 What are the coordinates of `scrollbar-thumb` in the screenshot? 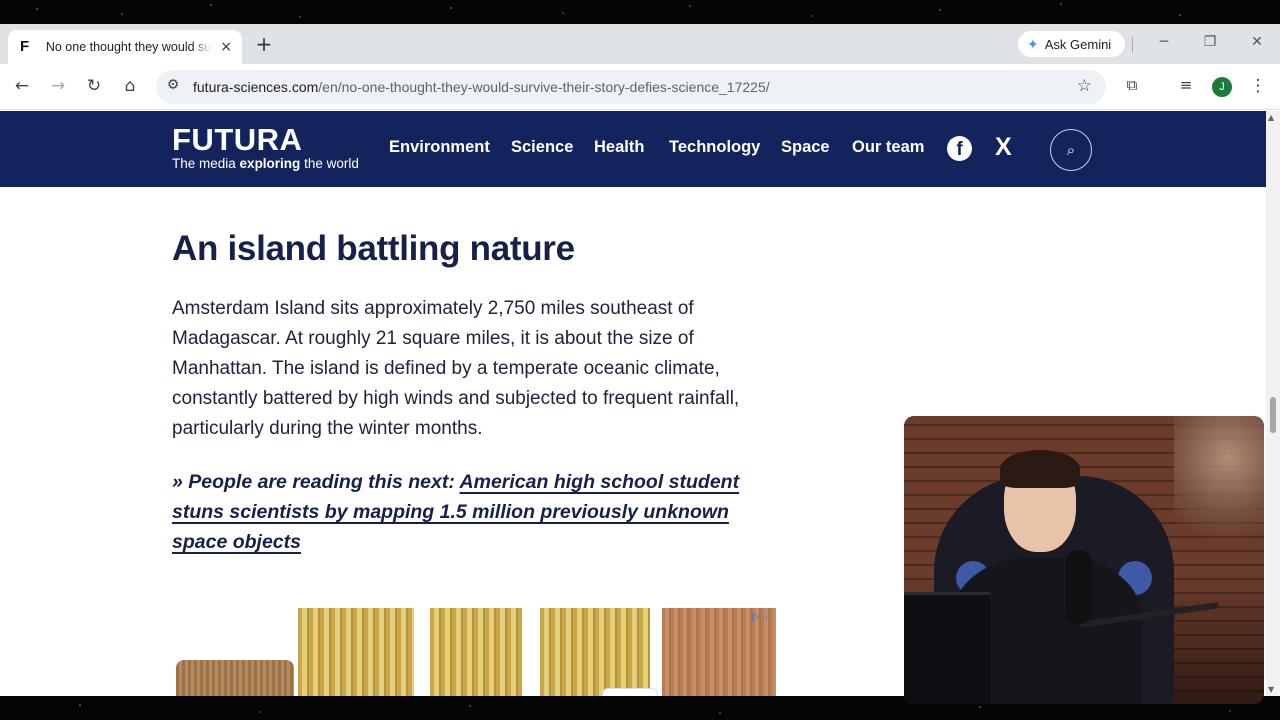 It's located at (1273, 415).